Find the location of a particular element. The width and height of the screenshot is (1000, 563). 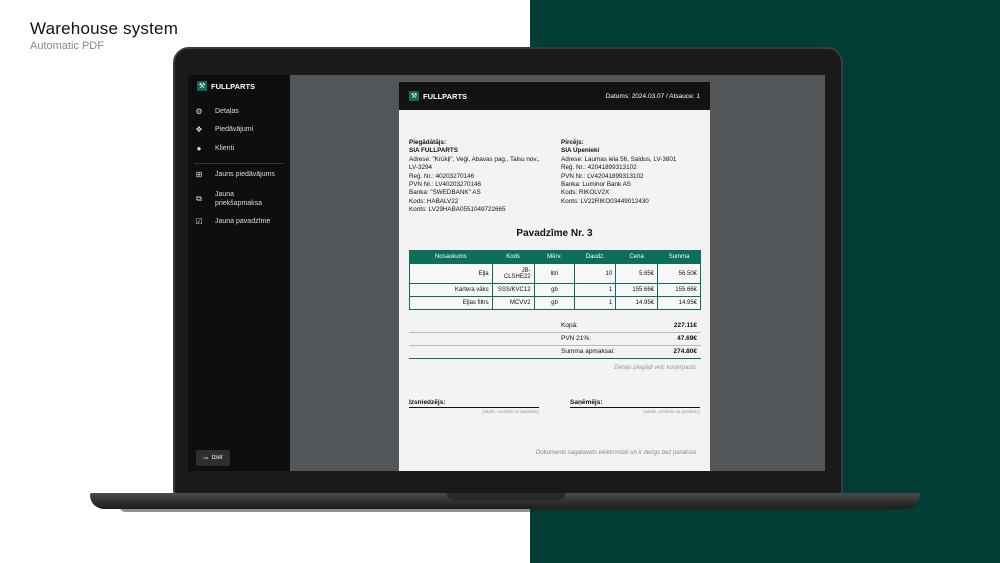

sidebar-item-label: Jauns piedāvājums is located at coordinates (245, 174).